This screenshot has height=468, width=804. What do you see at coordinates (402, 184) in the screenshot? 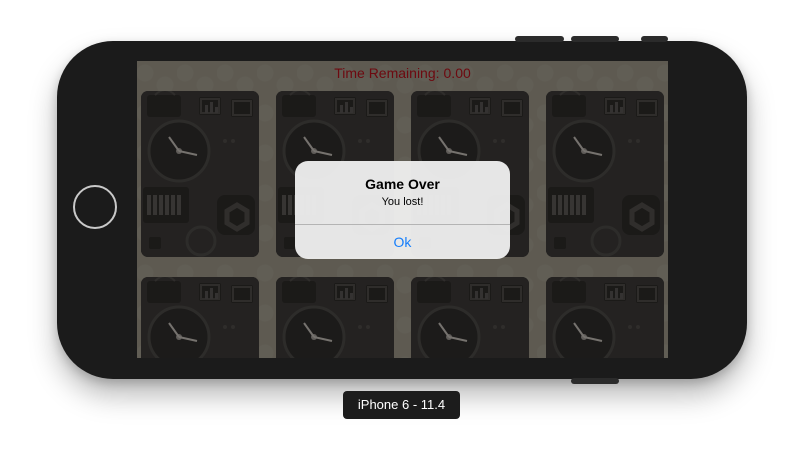
I see `alert-title: Game Over` at bounding box center [402, 184].